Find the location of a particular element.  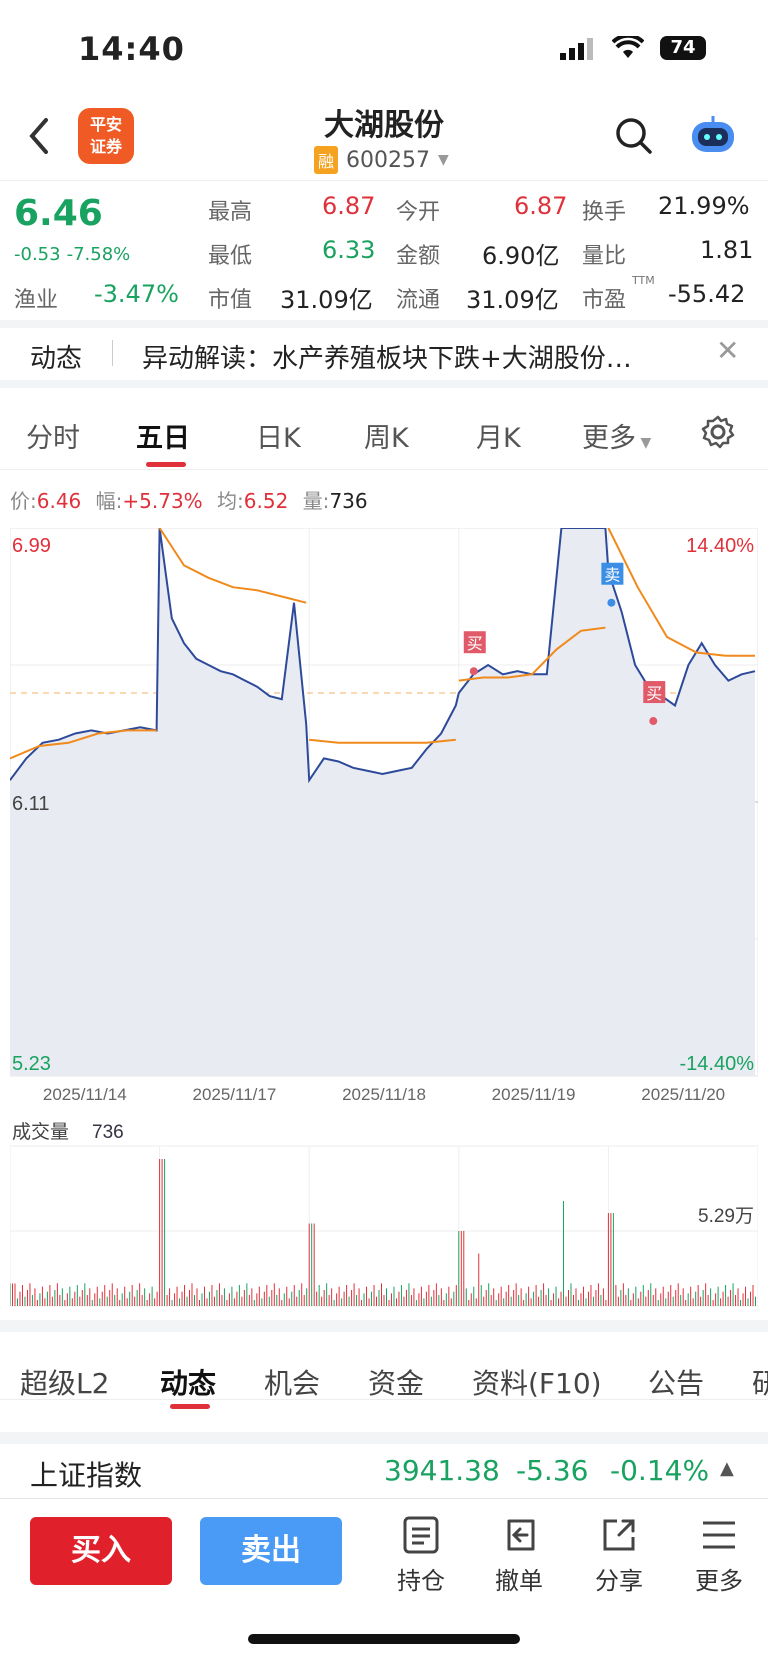

tab-opportunity: 机会 is located at coordinates (292, 1382).